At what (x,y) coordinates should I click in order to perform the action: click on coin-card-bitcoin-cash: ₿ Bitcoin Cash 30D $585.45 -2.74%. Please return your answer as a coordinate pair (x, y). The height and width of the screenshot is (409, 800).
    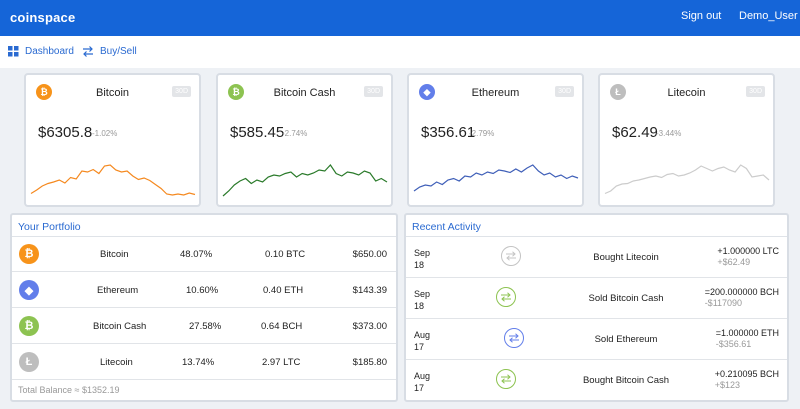
    Looking at the image, I should click on (304, 140).